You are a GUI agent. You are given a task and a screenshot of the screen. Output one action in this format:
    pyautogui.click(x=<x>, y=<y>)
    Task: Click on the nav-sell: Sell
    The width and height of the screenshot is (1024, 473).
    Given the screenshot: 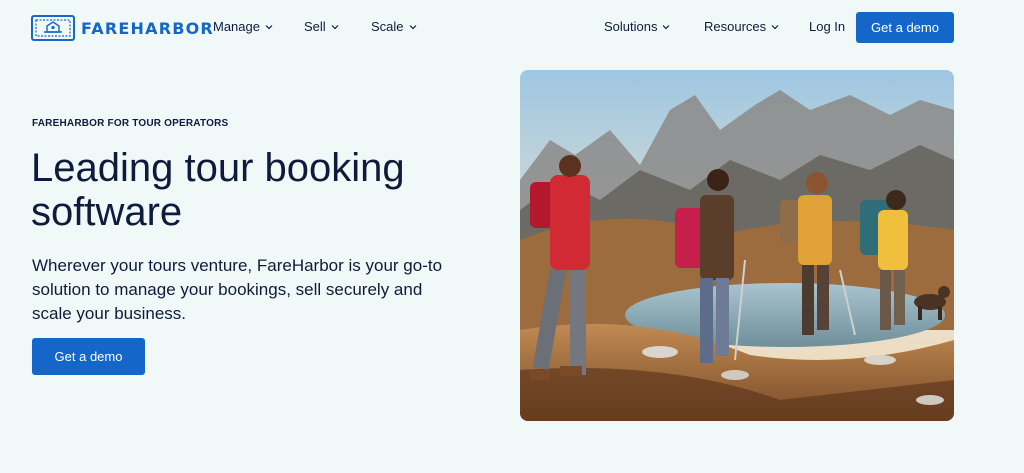 What is the action you would take?
    pyautogui.click(x=321, y=26)
    